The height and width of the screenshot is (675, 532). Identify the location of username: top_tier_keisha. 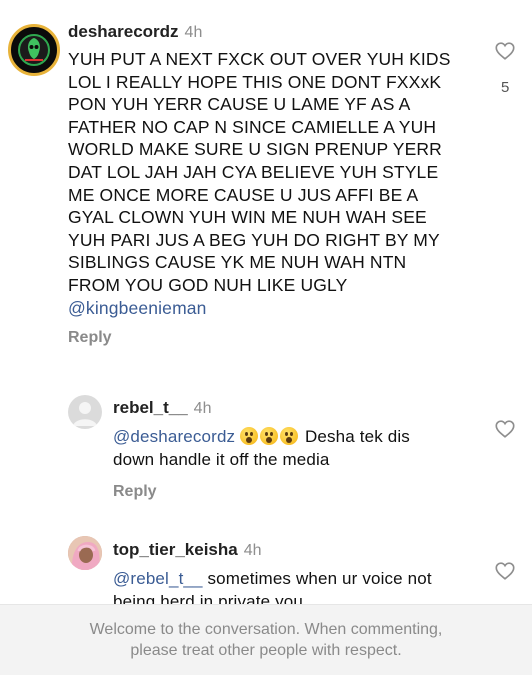
(175, 549).